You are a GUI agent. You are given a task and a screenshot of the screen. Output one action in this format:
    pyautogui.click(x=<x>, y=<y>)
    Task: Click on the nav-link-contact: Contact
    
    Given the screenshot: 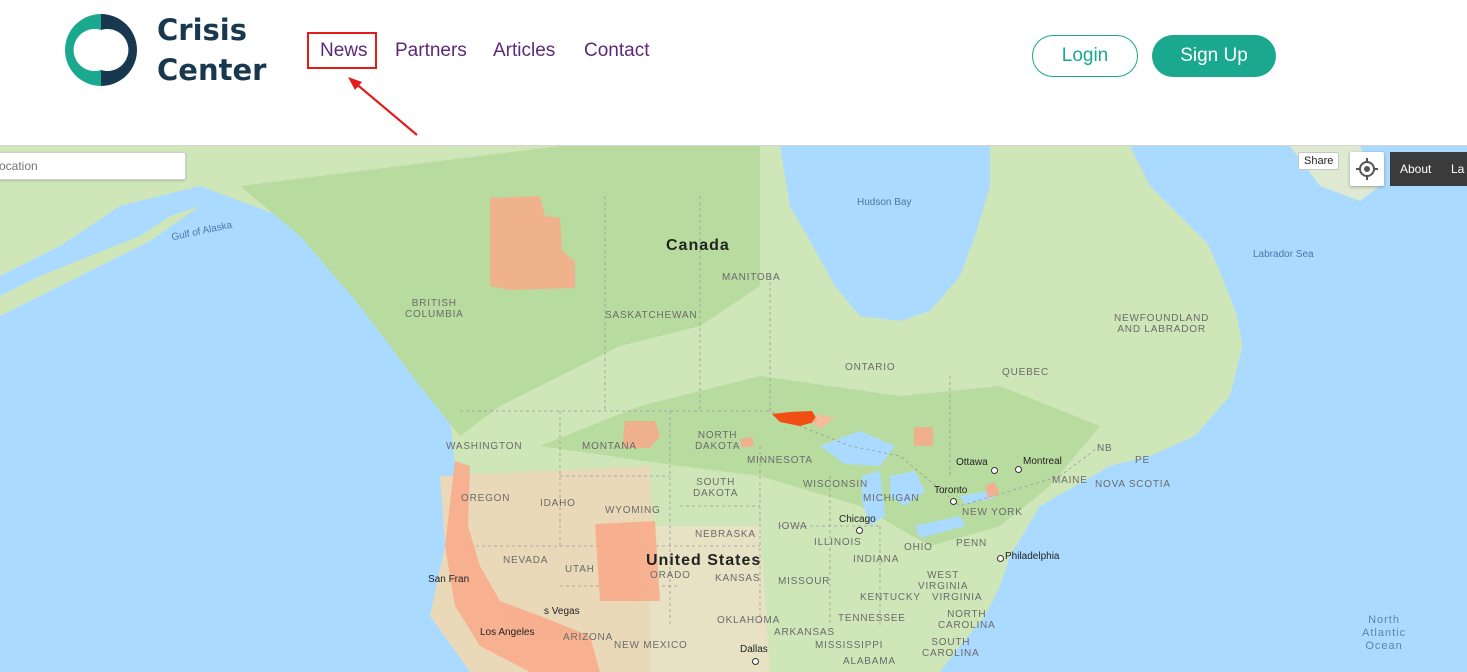 What is the action you would take?
    pyautogui.click(x=616, y=51)
    